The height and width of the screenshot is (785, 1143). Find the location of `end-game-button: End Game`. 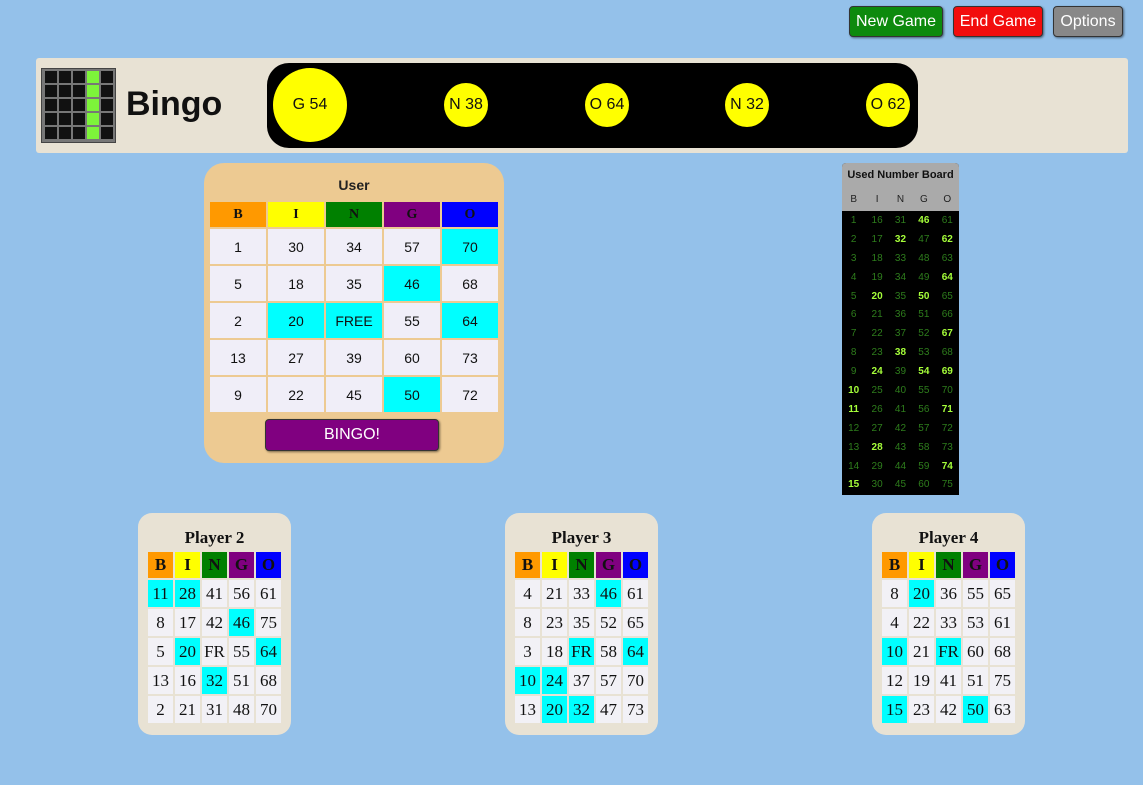

end-game-button: End Game is located at coordinates (998, 21).